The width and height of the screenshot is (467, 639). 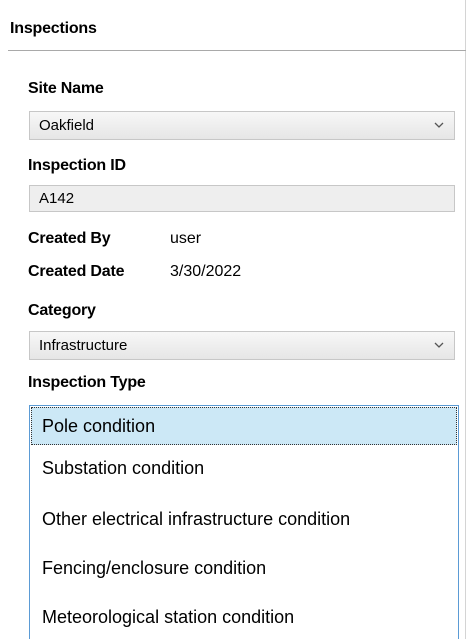 I want to click on inspection-type-label: Inspection Type, so click(x=87, y=382).